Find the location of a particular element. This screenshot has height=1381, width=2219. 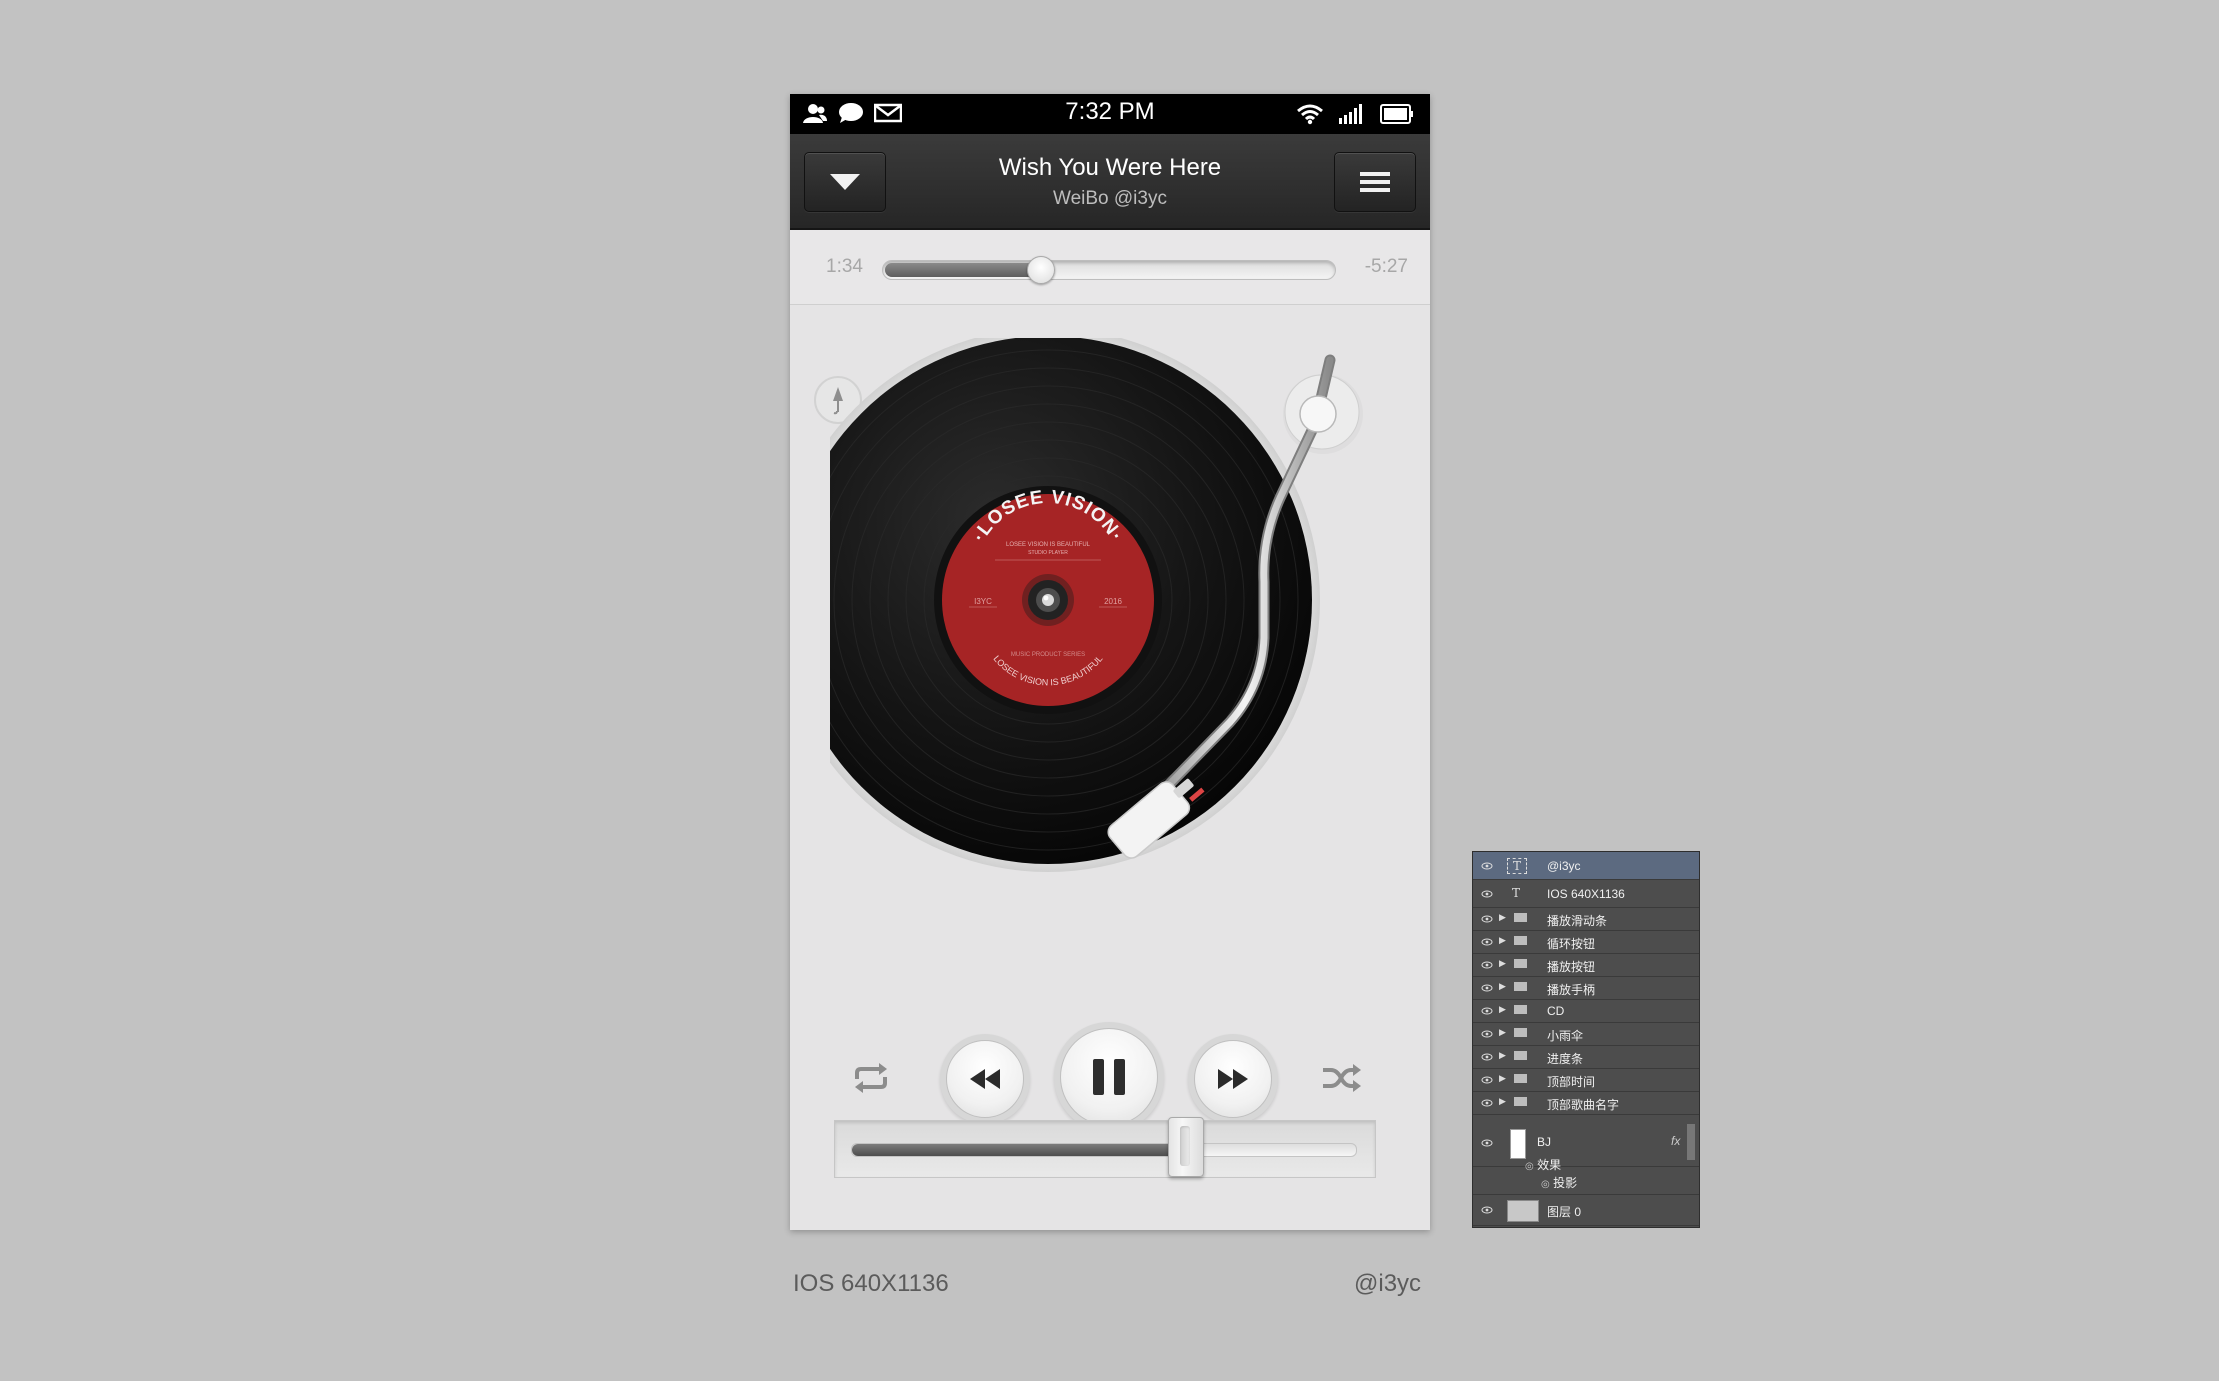

volume-slider is located at coordinates (1105, 1147).